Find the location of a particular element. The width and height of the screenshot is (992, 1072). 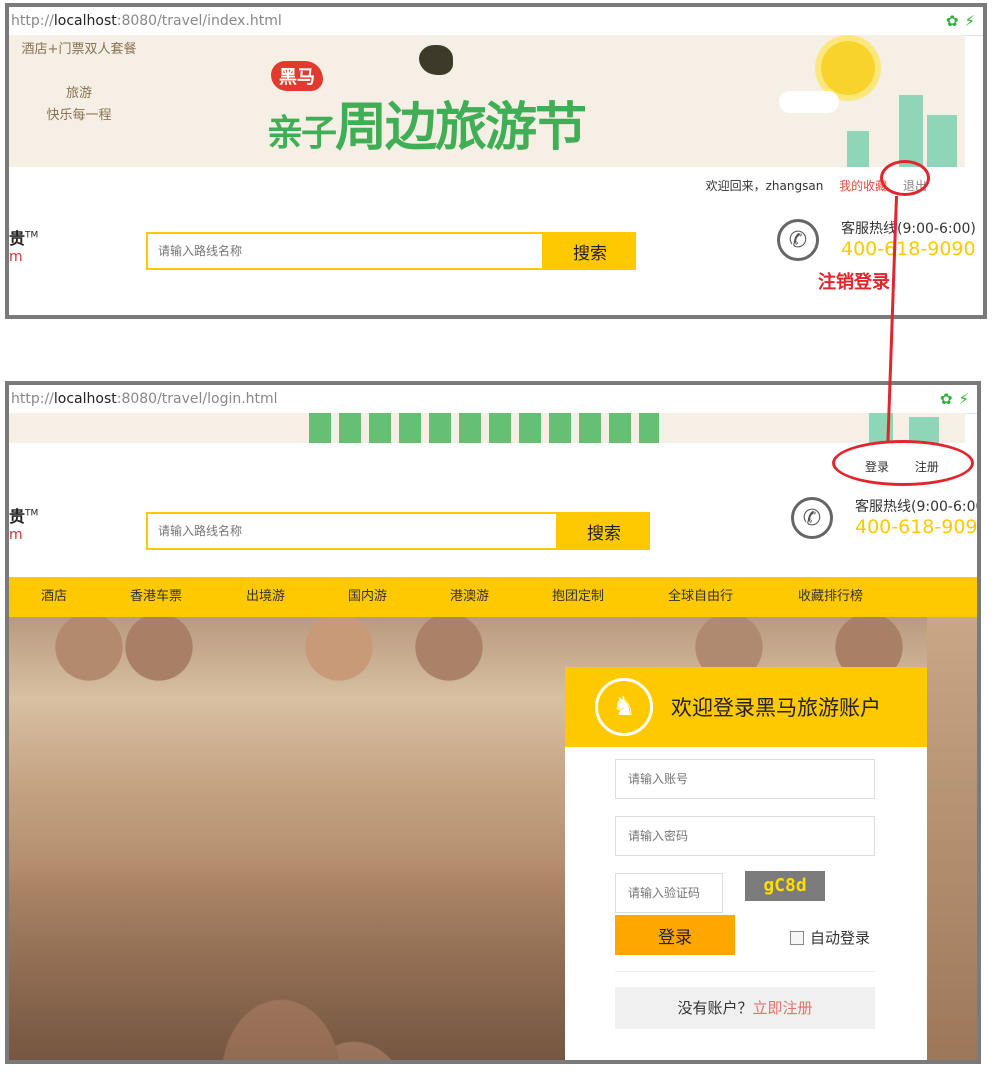

divider is located at coordinates (745, 971).